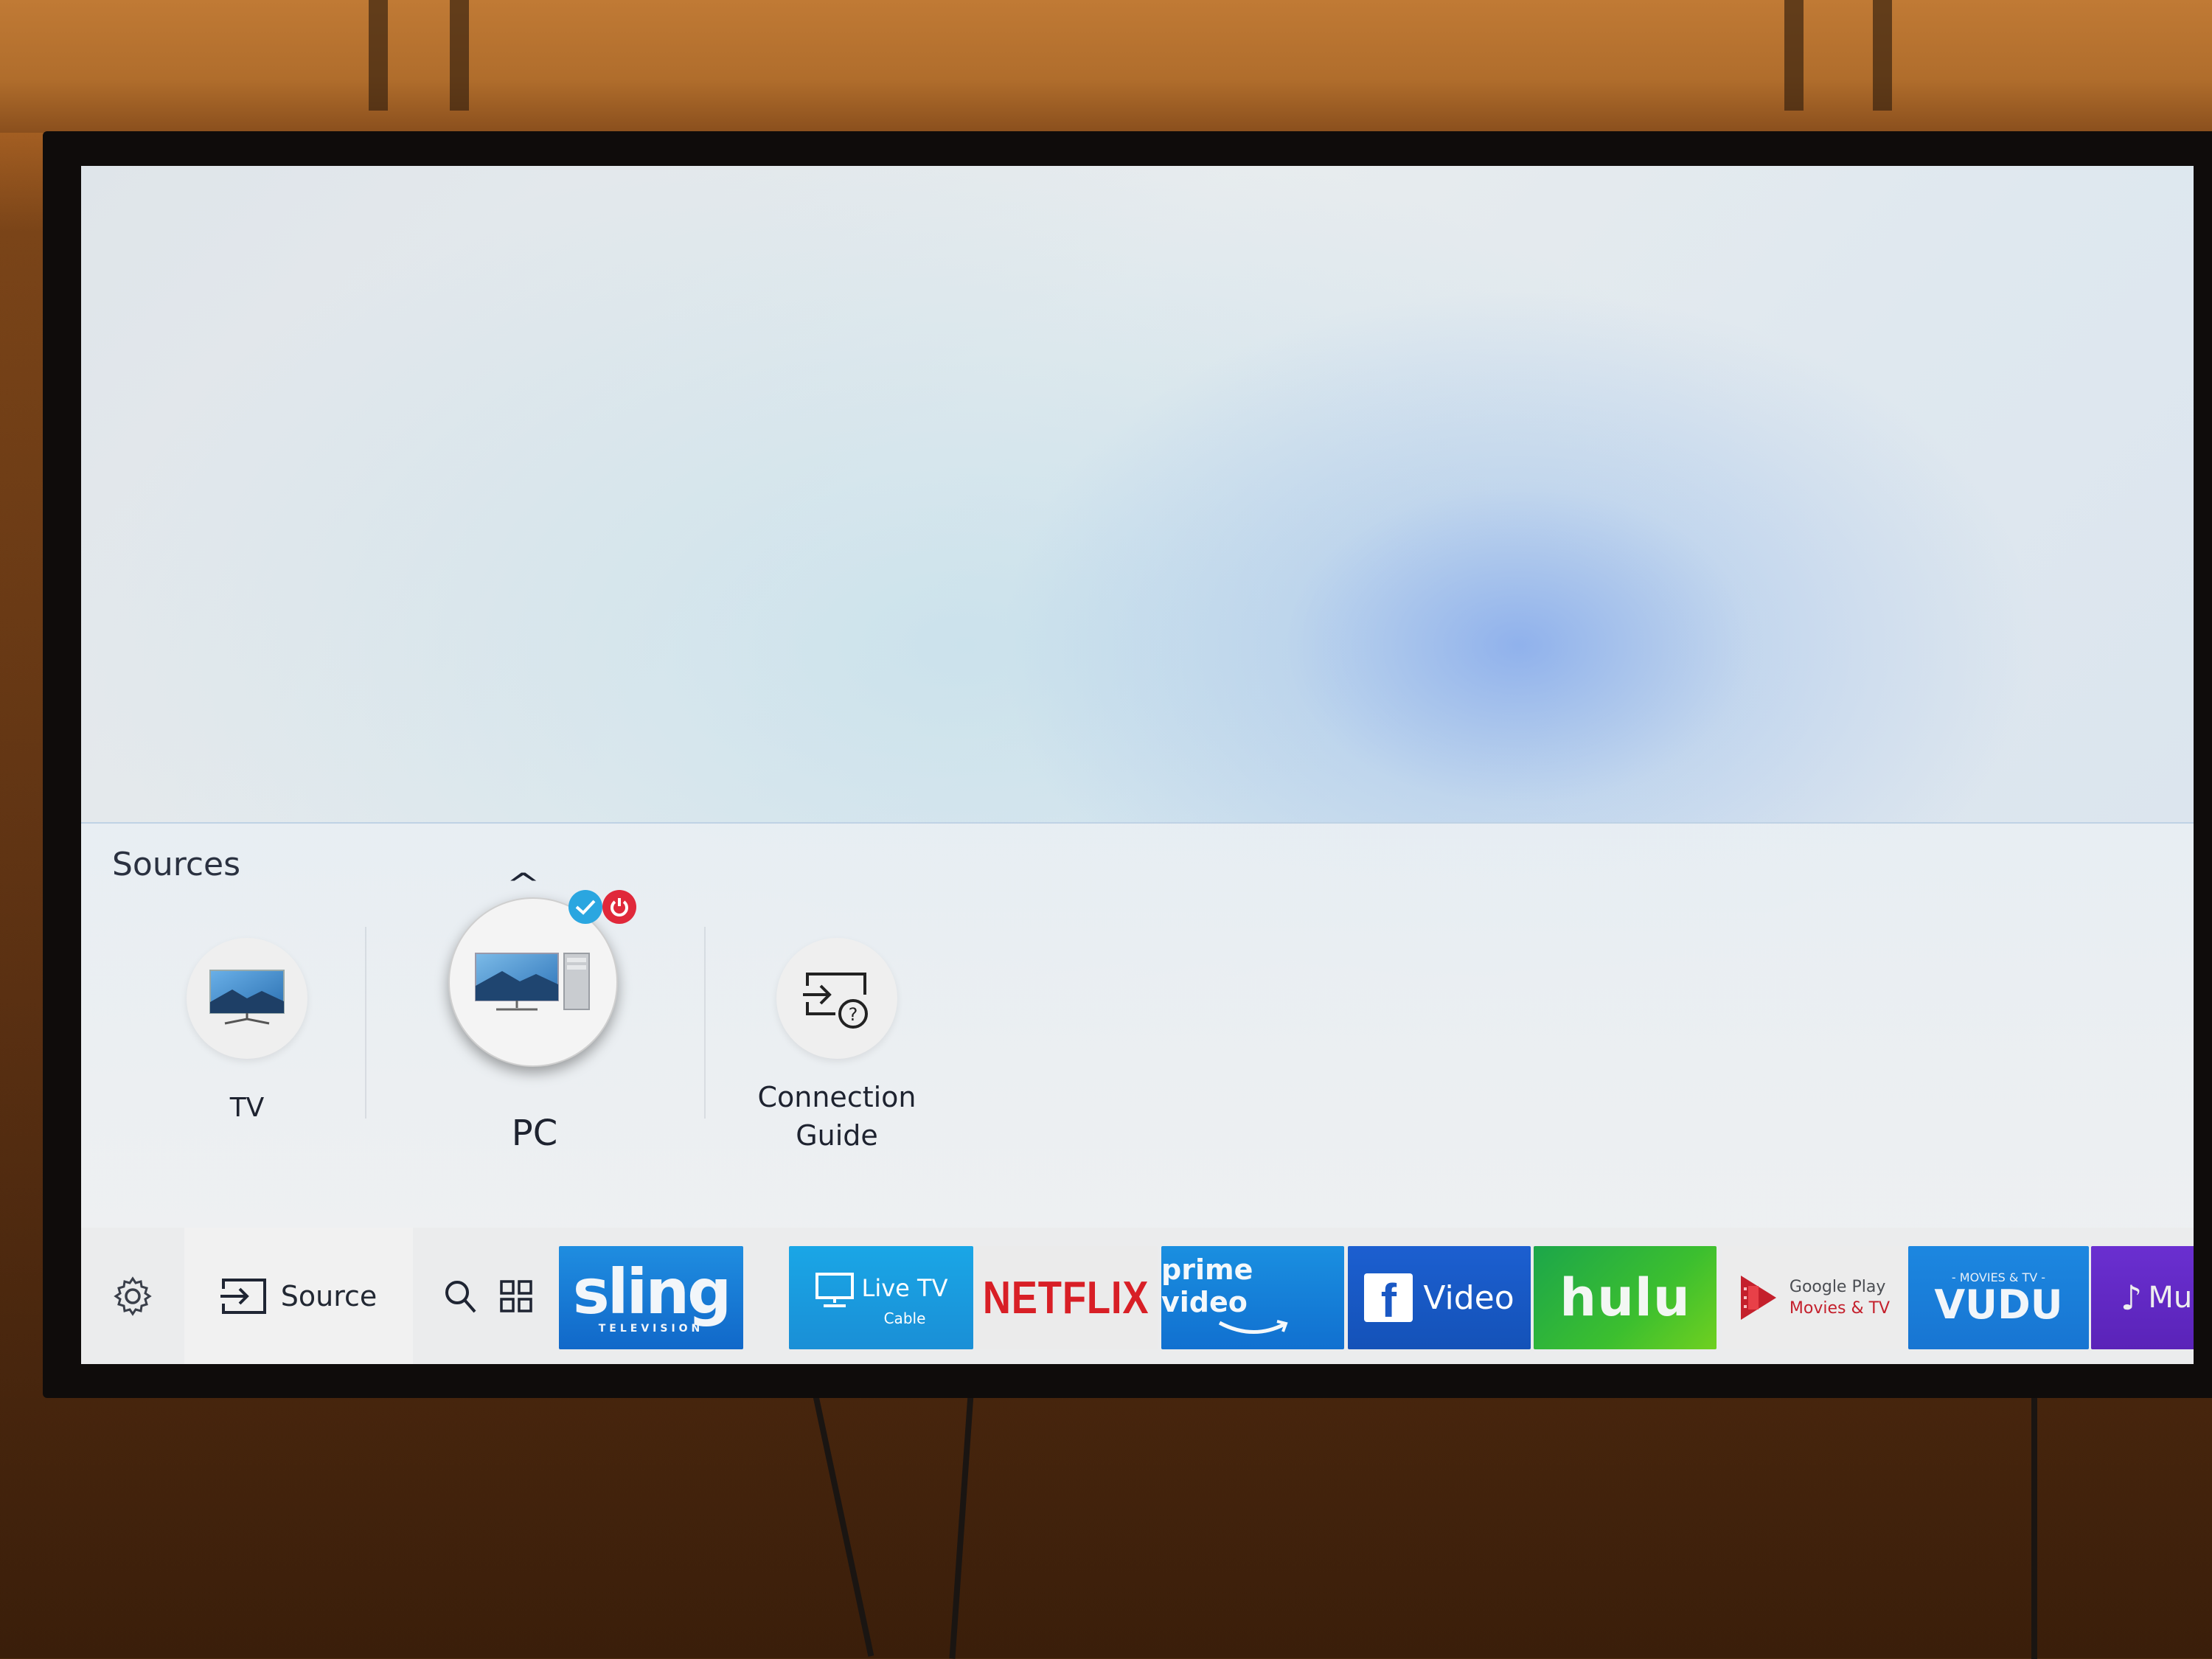  I want to click on source-label-connection-guide: Connection Guide, so click(836, 1116).